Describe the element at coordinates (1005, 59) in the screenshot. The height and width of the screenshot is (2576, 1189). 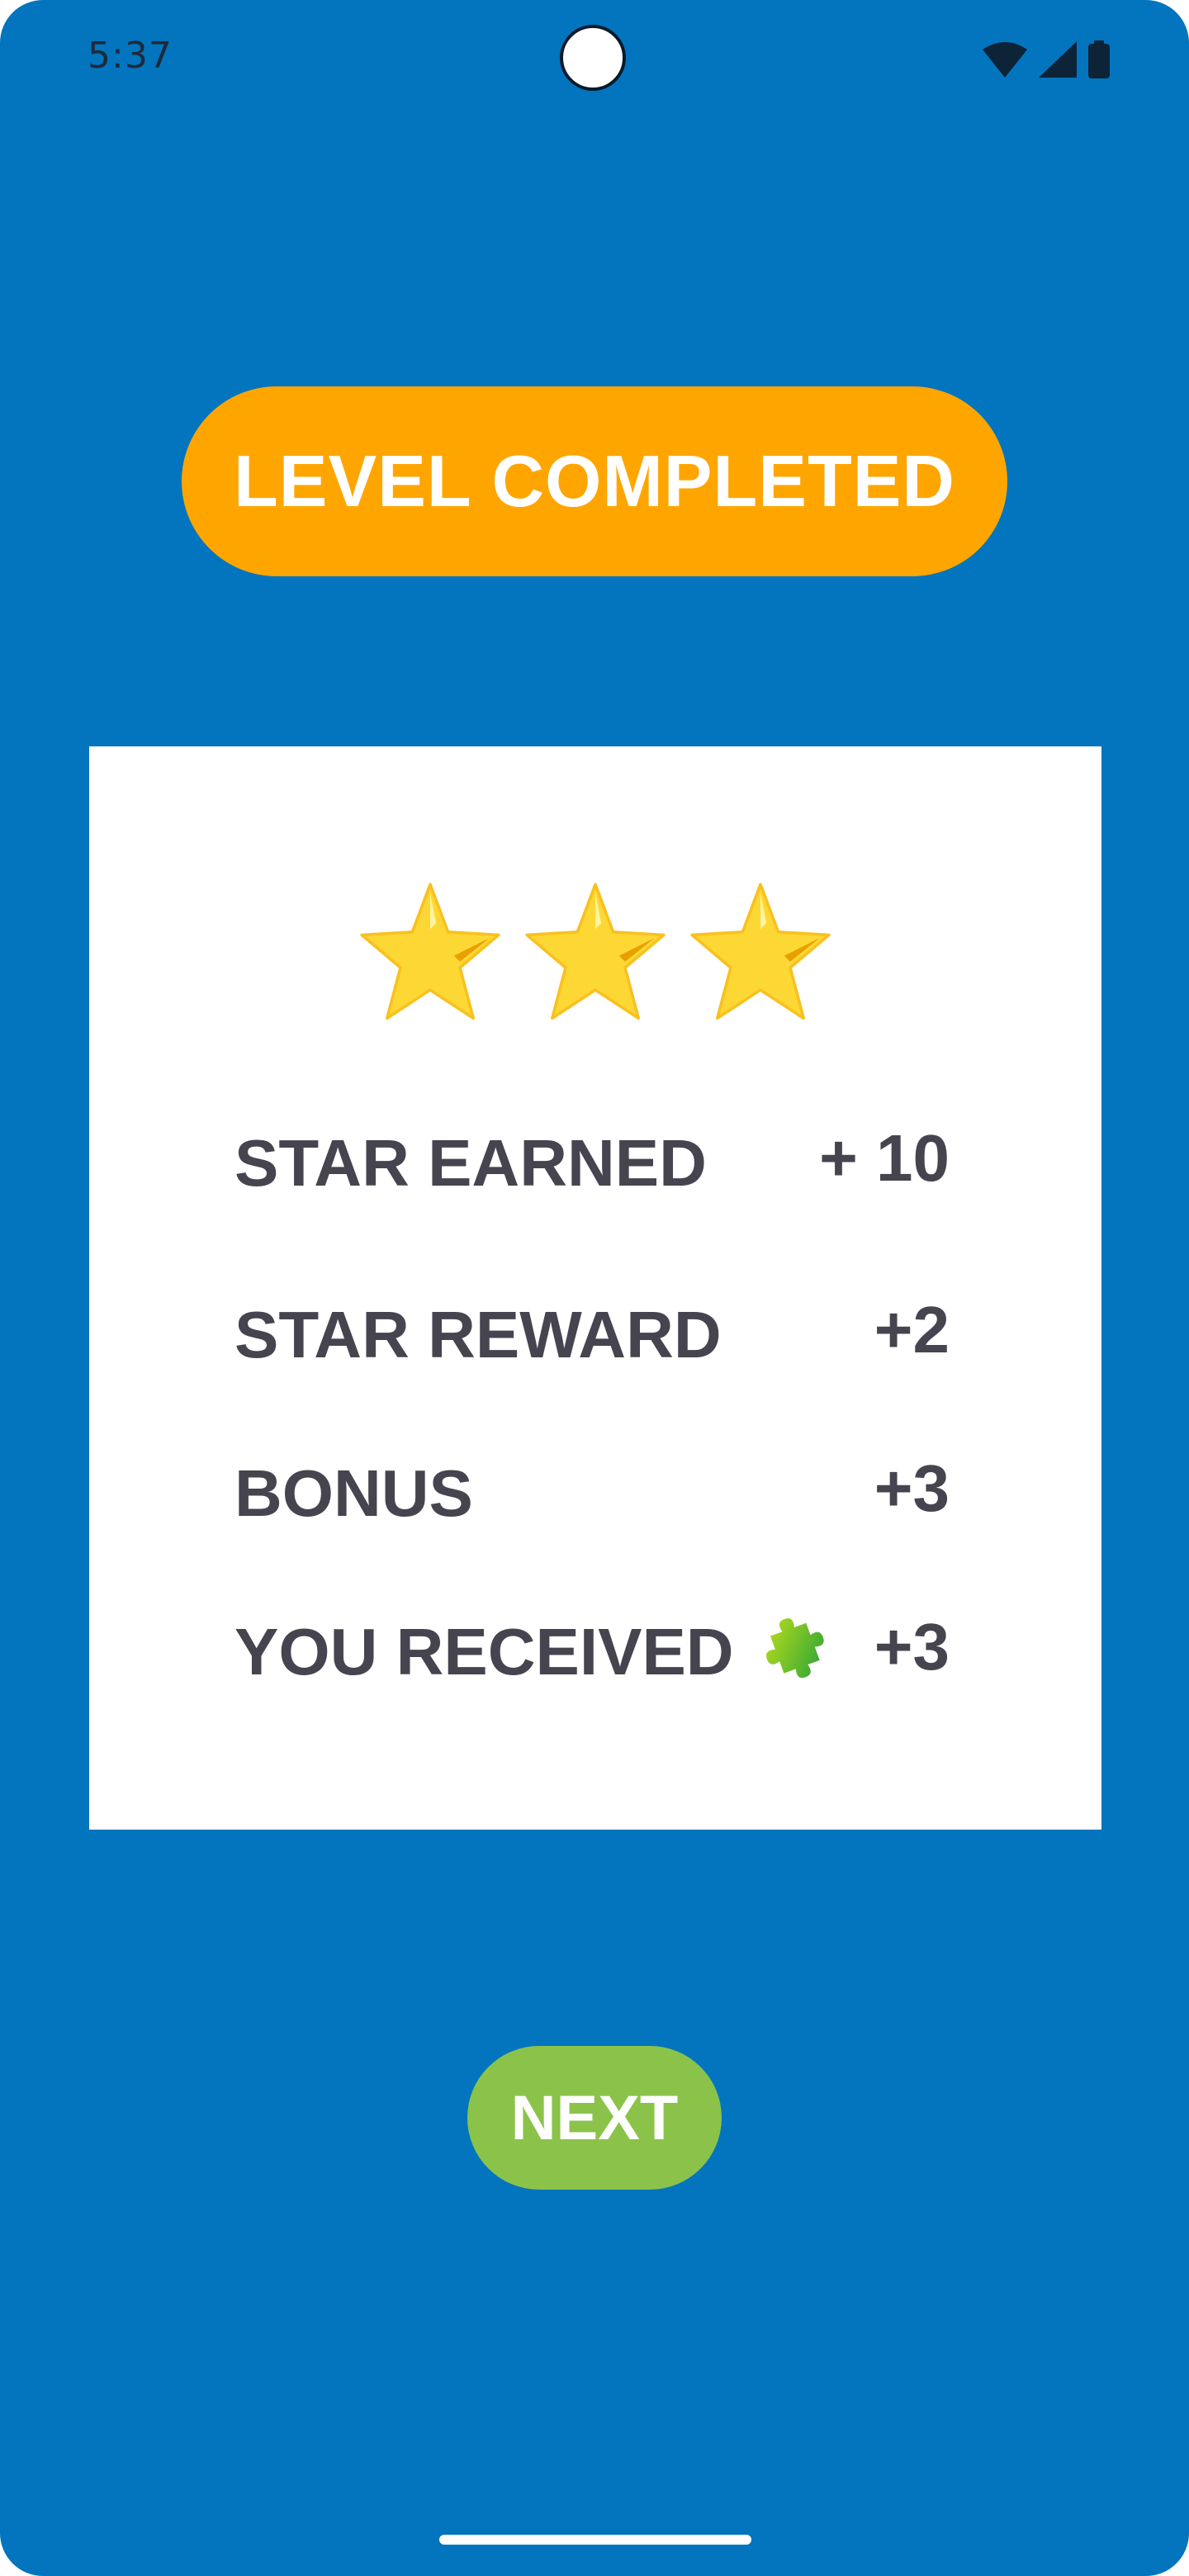
I see `wifi-icon` at that location.